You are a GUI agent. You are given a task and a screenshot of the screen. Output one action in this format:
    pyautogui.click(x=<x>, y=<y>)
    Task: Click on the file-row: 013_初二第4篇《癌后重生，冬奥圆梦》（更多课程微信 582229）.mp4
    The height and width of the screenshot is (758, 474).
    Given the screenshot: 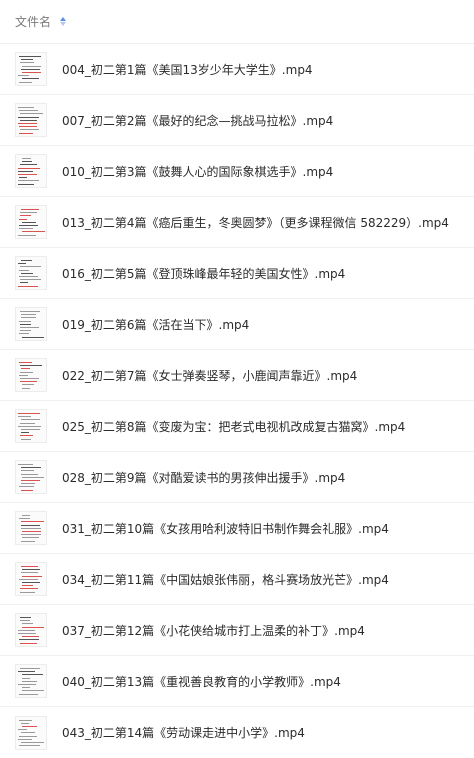 What is the action you would take?
    pyautogui.click(x=237, y=222)
    